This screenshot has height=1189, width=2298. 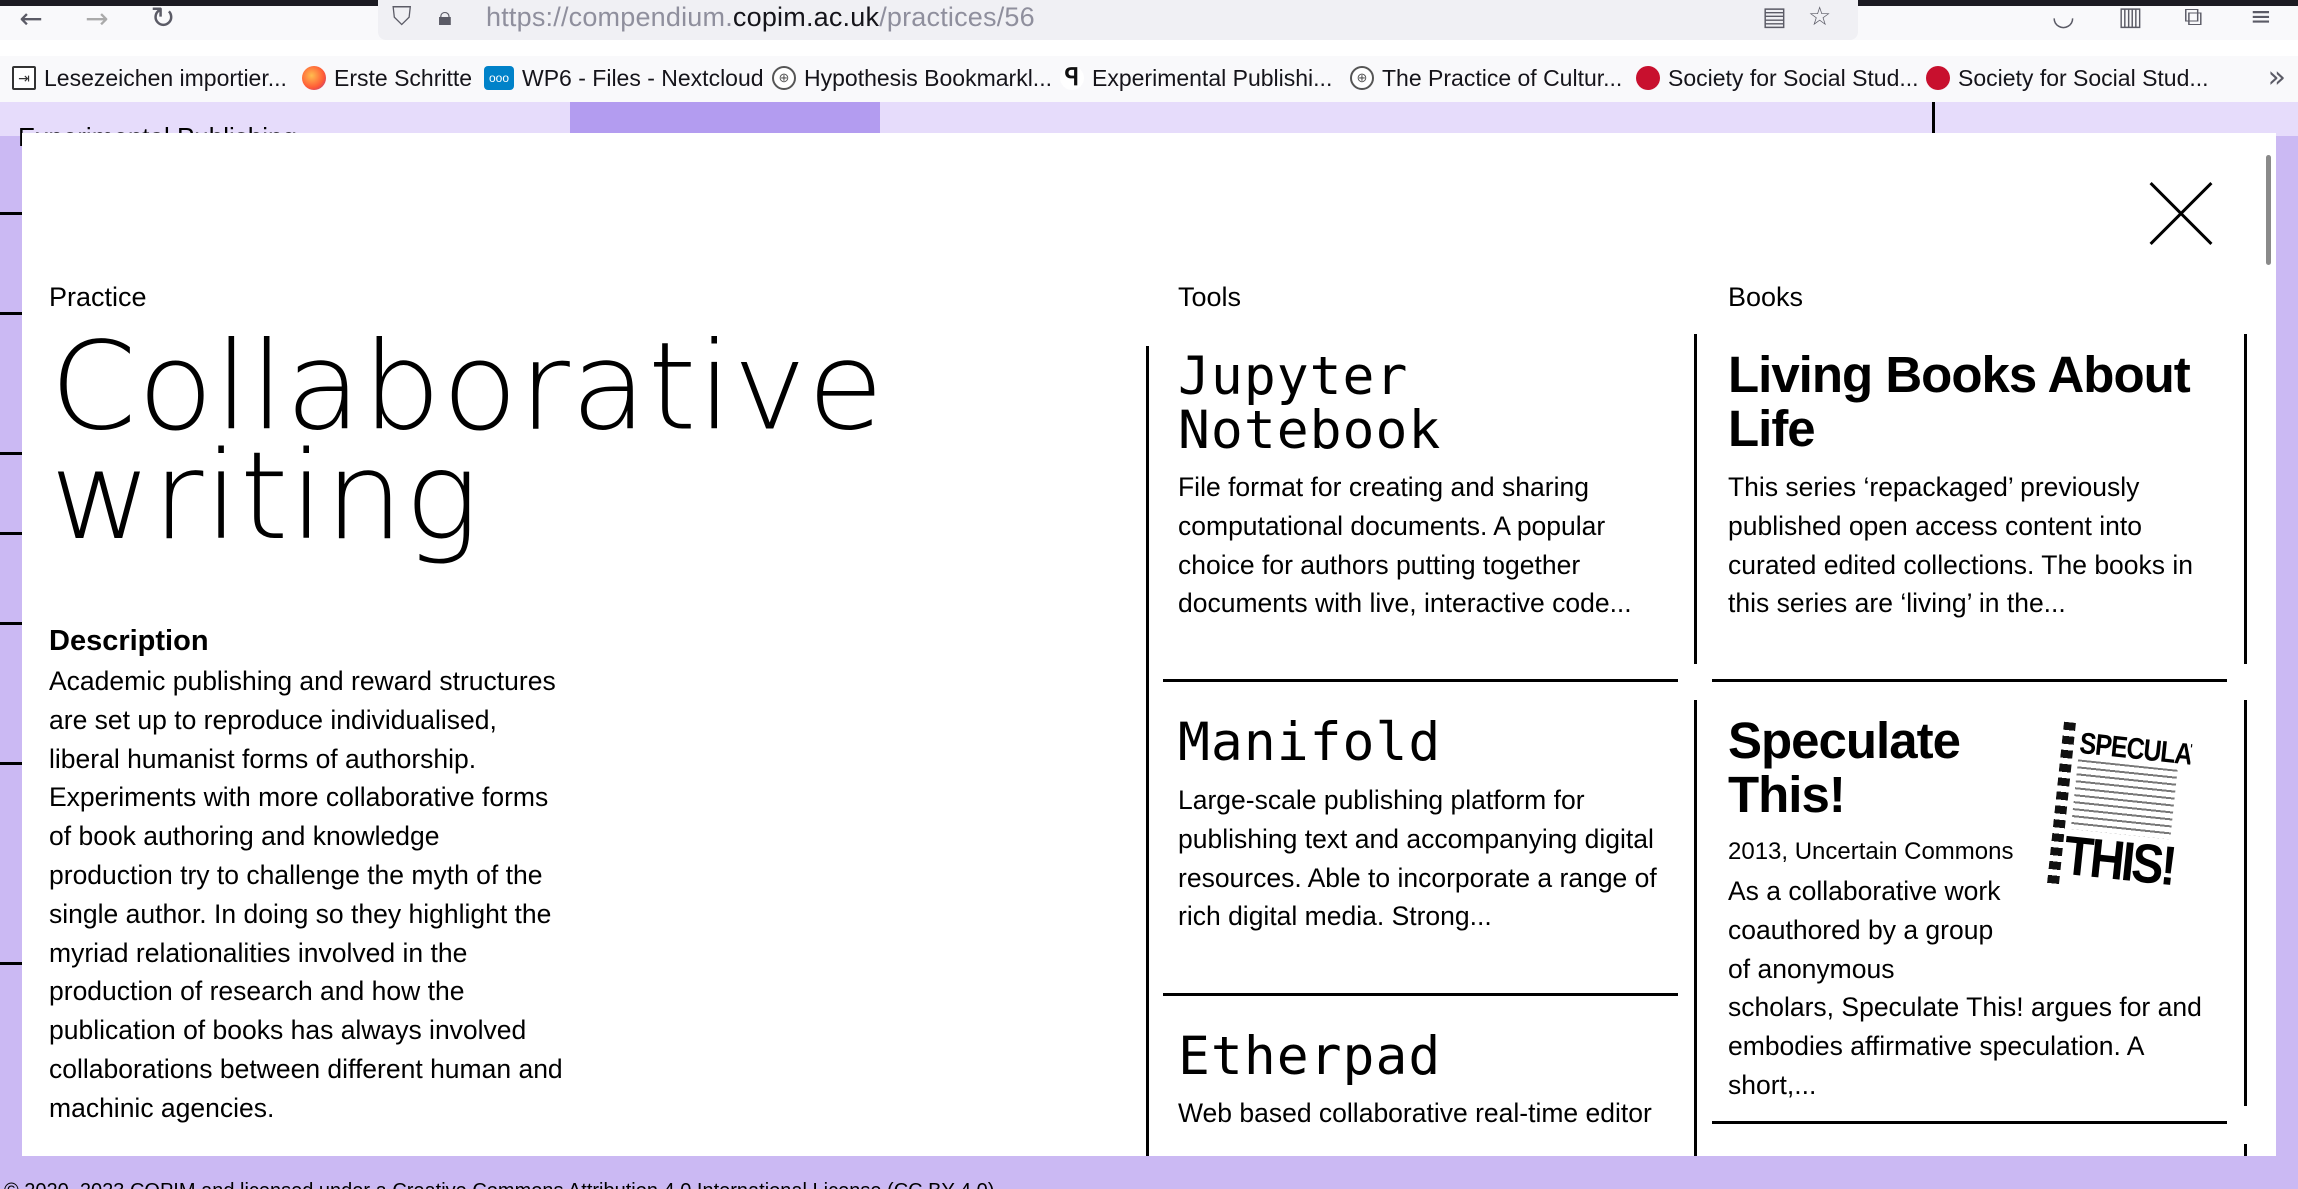 I want to click on background-divider, so click(x=1933, y=119).